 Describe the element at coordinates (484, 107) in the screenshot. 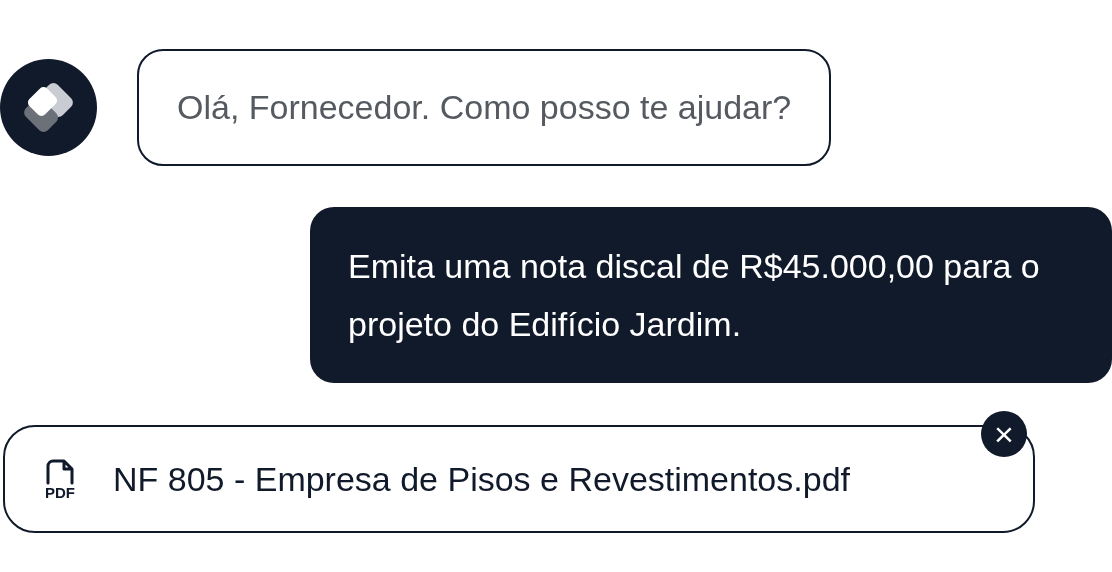

I see `assistant-message: Olá, Fornecedor. Como posso te ajudar?` at that location.